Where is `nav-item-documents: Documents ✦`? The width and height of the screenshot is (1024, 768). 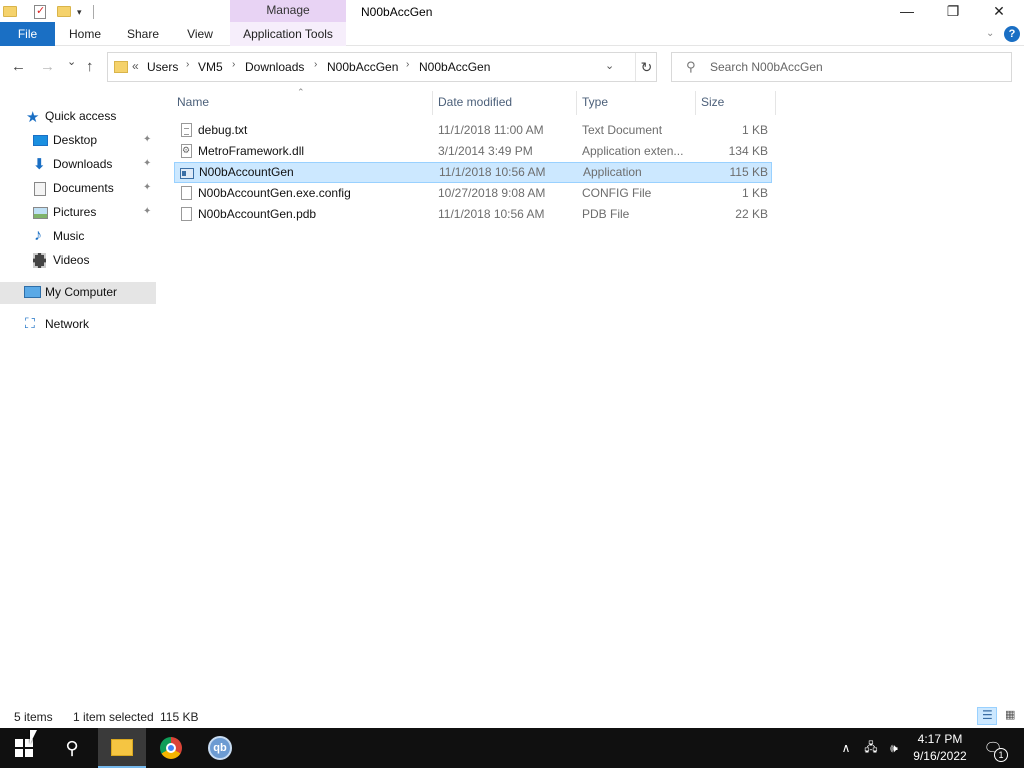
nav-item-documents: Documents ✦ is located at coordinates (78, 189).